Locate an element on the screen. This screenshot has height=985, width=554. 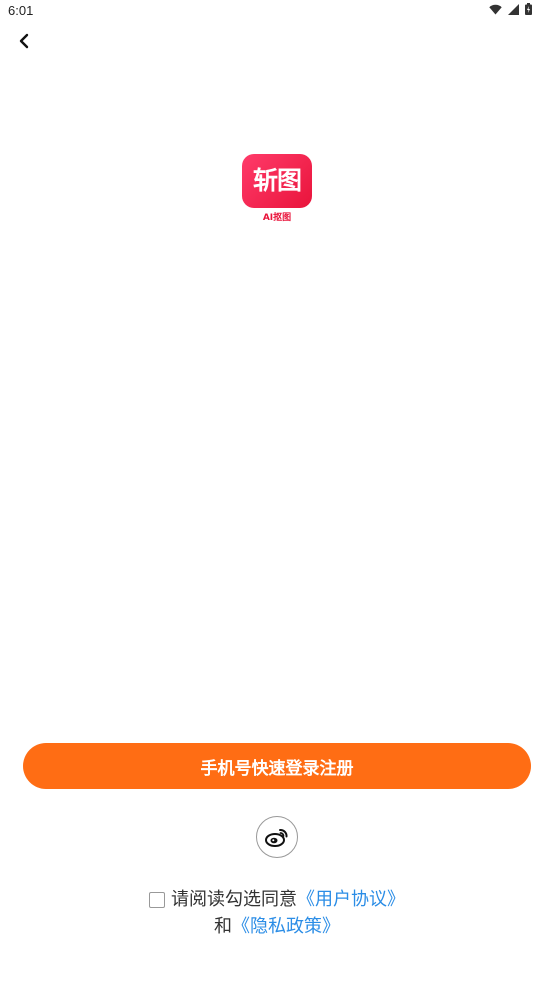
app-logo-subtitle: AI抠图 is located at coordinates (277, 218).